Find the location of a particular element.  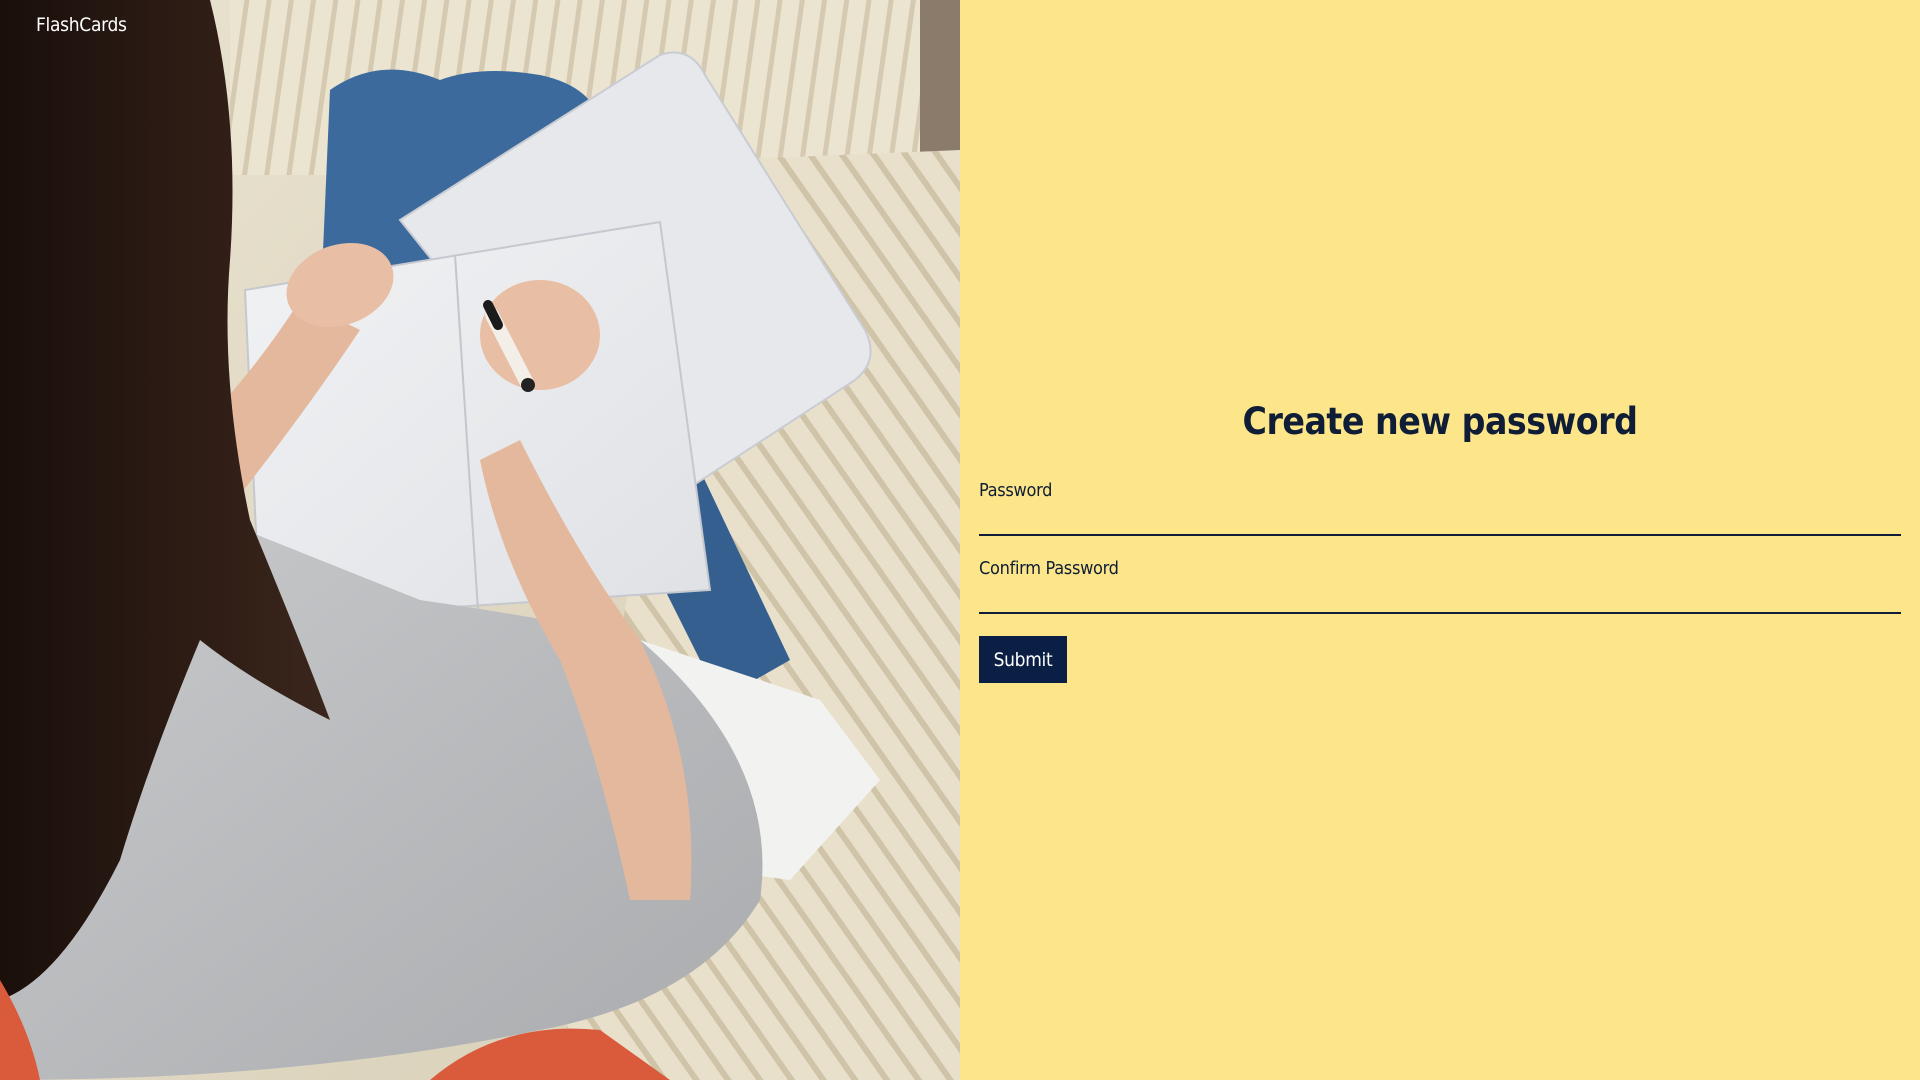

form-title: Create new password is located at coordinates (1440, 421).